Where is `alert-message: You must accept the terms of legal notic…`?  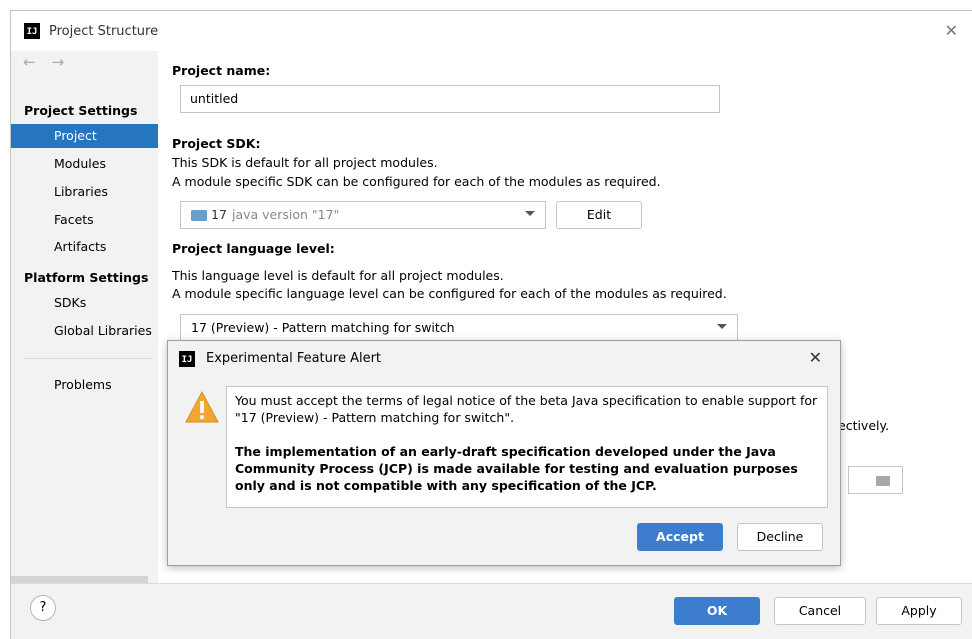
alert-message: You must accept the terms of legal notic… is located at coordinates (527, 447).